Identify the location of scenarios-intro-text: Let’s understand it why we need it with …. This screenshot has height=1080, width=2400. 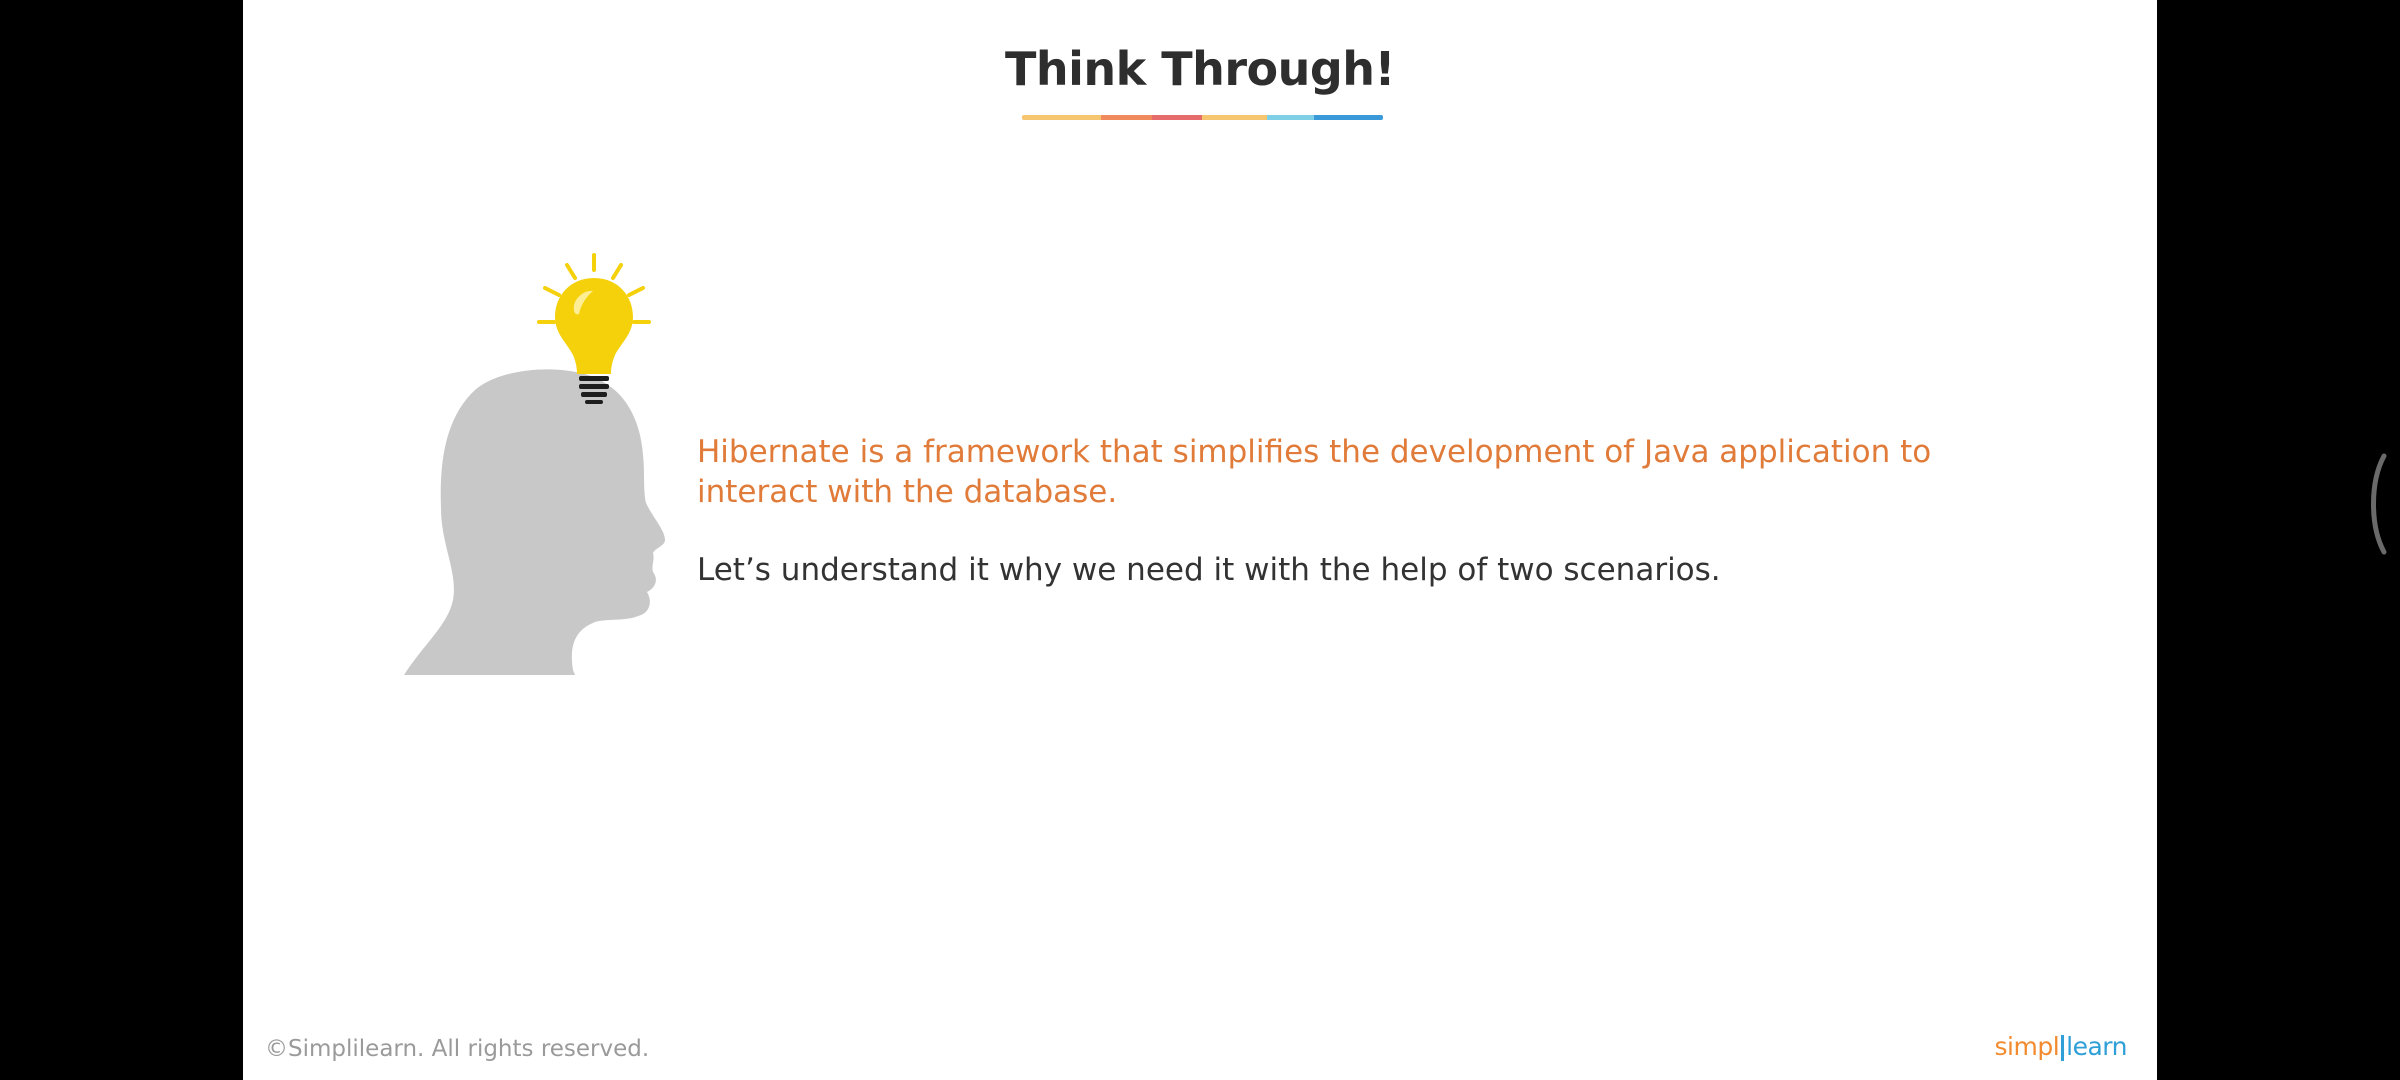
(1209, 570).